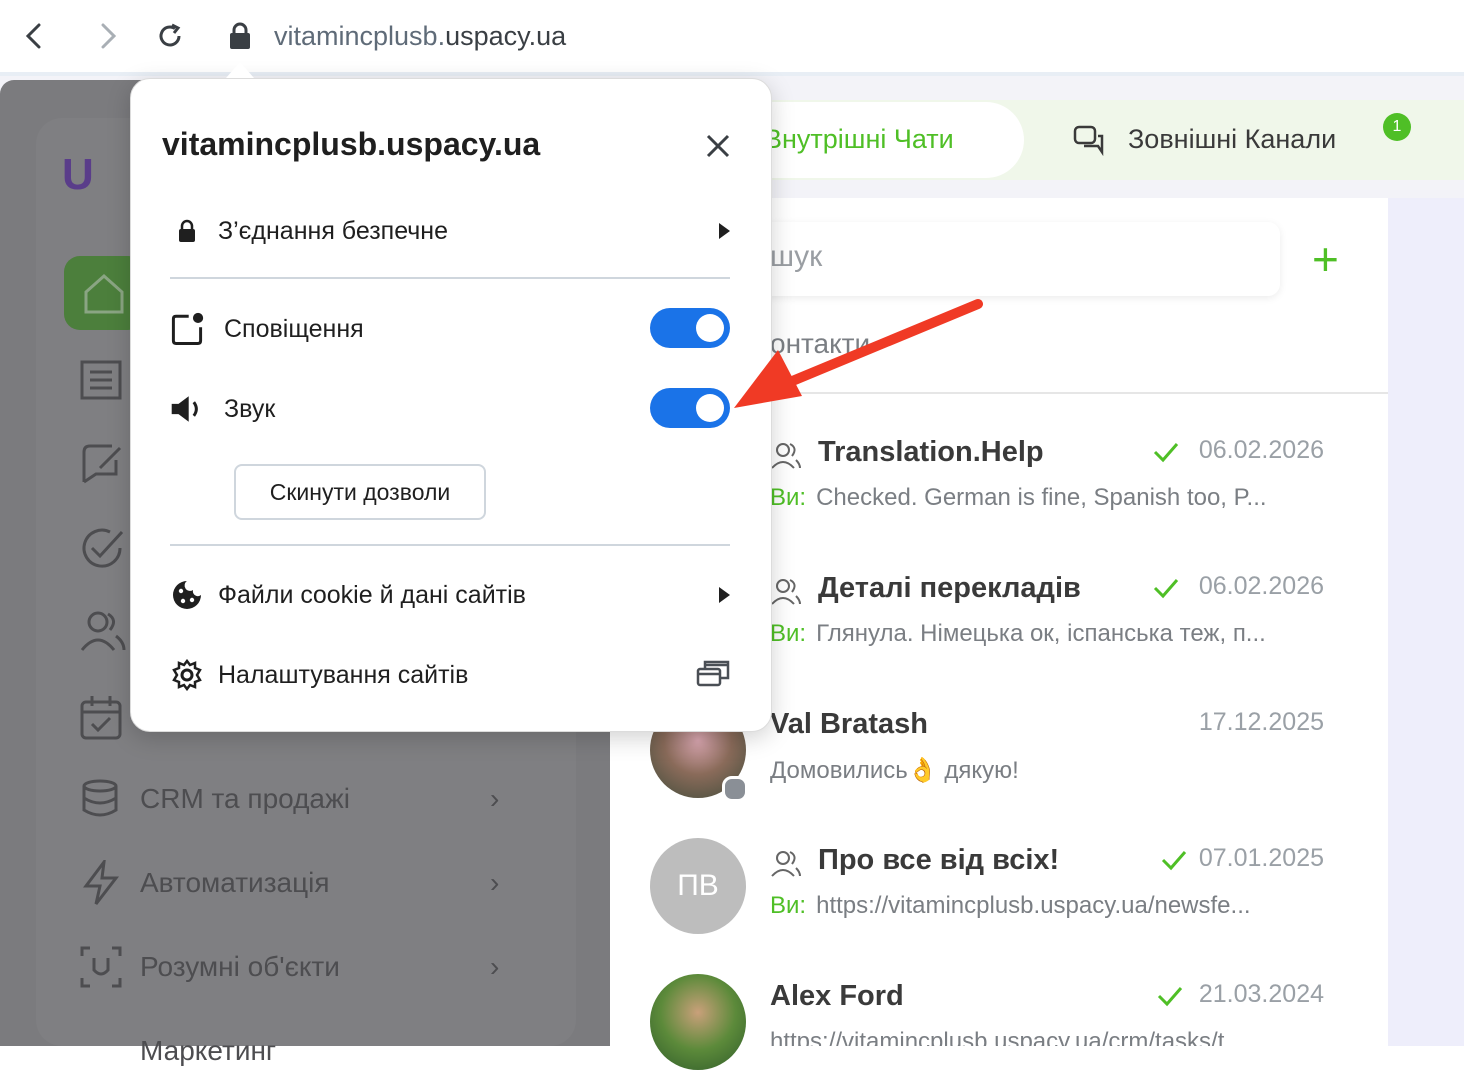  I want to click on sidebar-item-automation: Автоматизація ›, so click(300, 883).